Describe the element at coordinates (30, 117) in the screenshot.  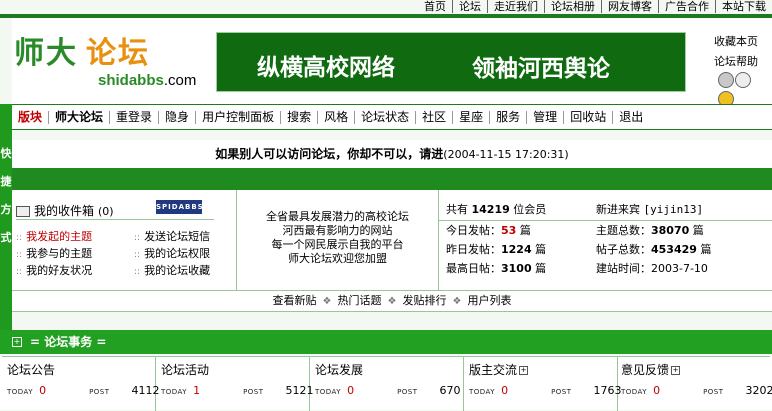
I see `nav-boards: 版块` at that location.